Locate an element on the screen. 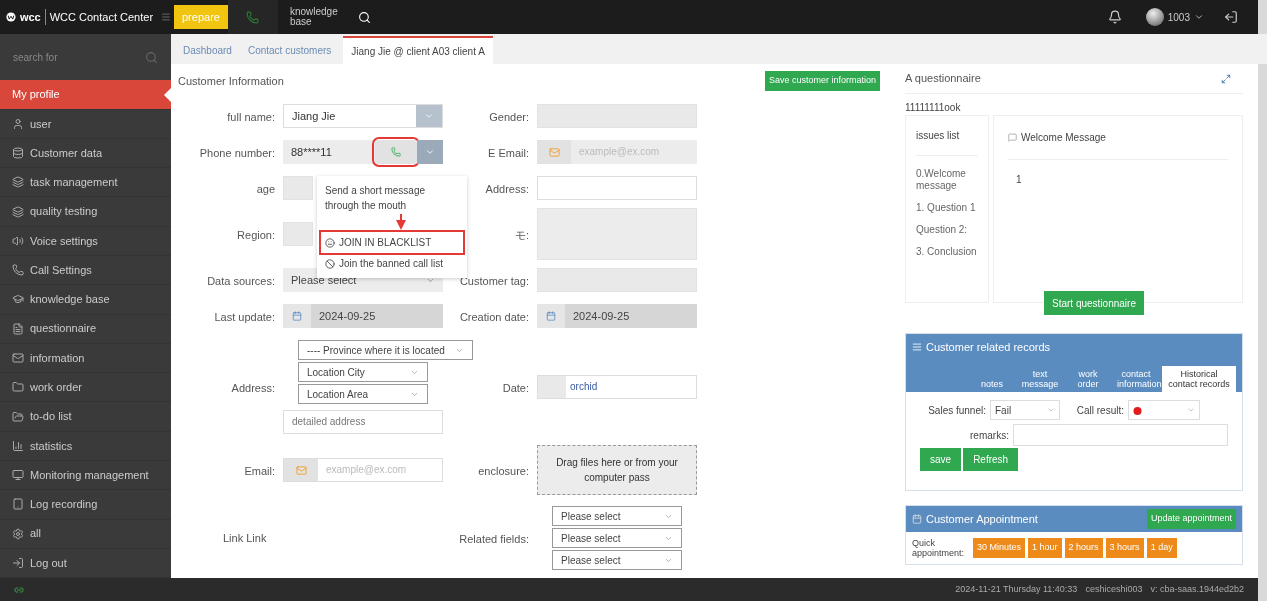 This screenshot has width=1267, height=601. select-field: ---- Province where it is located is located at coordinates (385, 350).